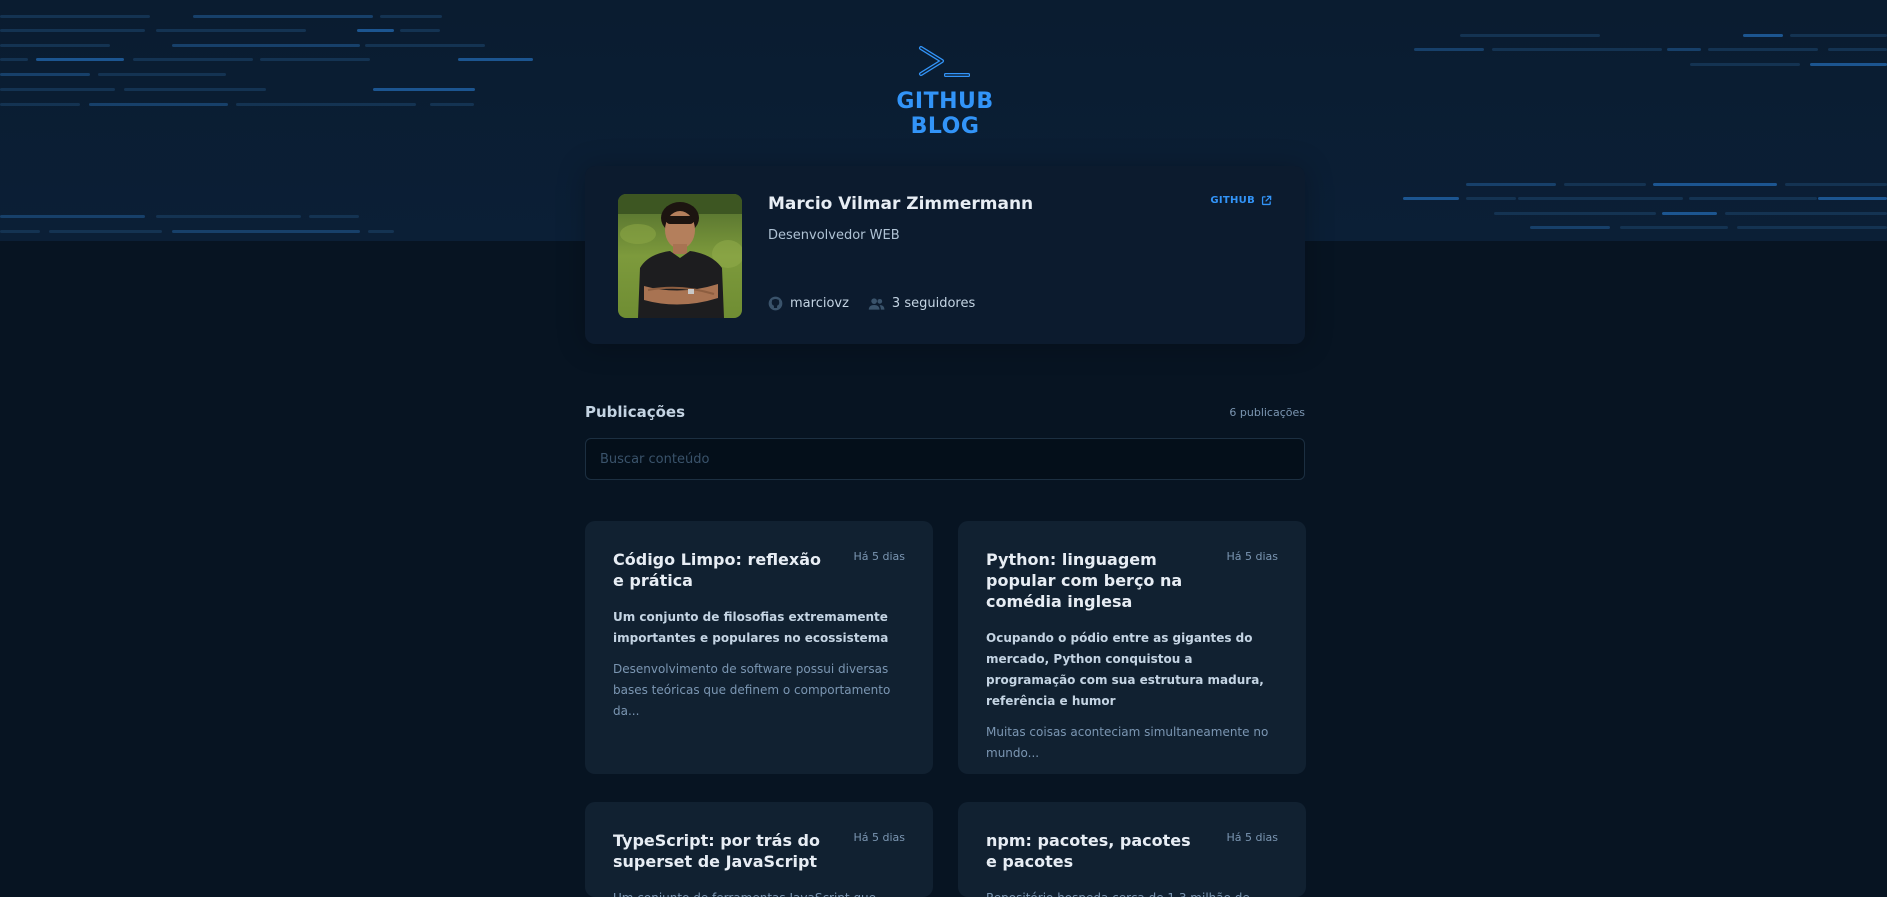  What do you see at coordinates (944, 61) in the screenshot?
I see `terminal-prompt-icon` at bounding box center [944, 61].